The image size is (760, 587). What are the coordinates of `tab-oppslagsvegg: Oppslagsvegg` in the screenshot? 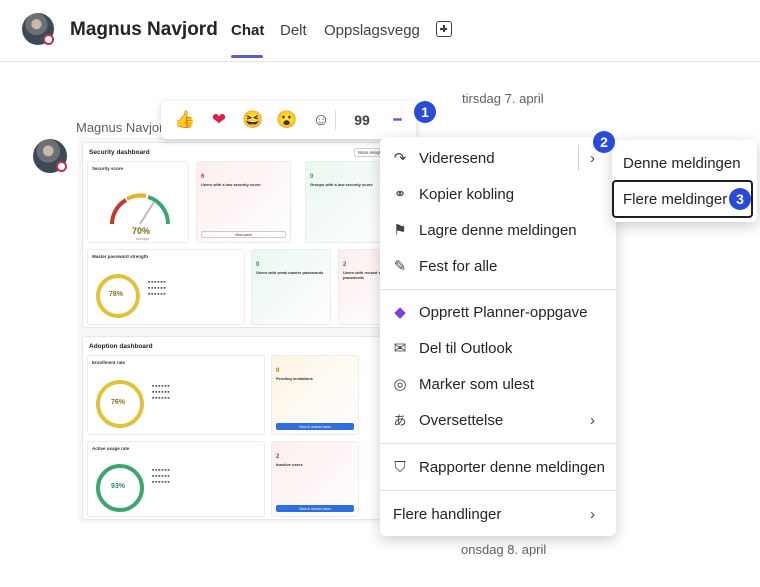 It's located at (372, 30).